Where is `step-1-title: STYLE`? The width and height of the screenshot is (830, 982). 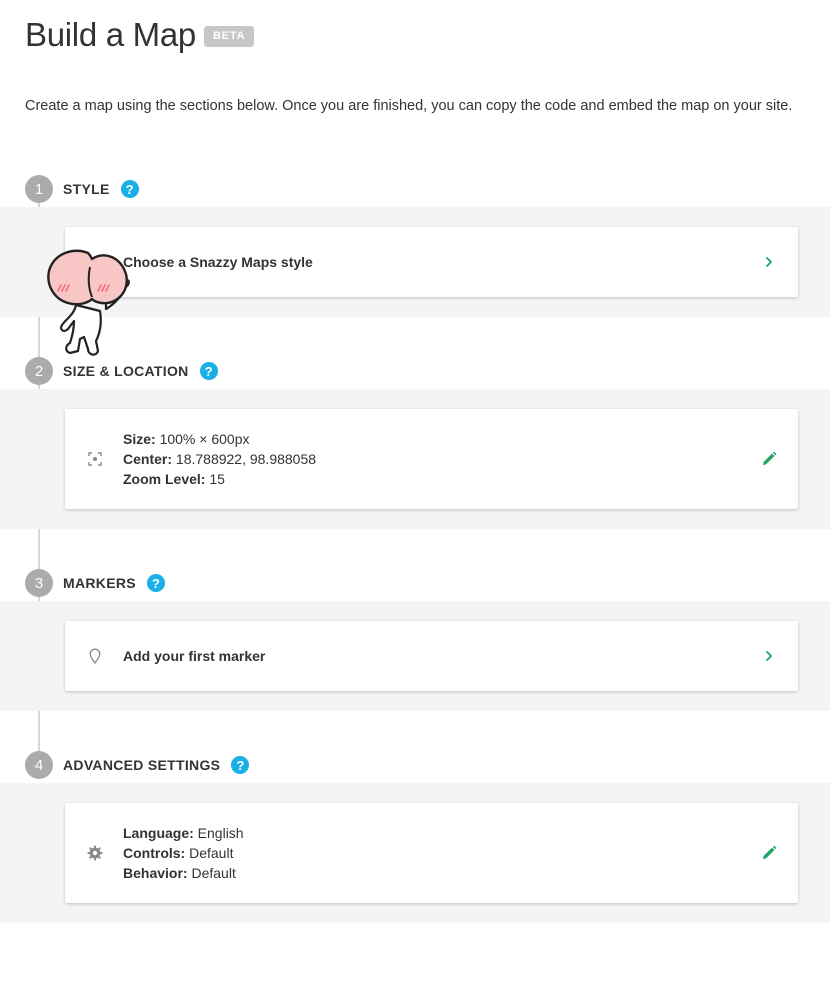
step-1-title: STYLE is located at coordinates (86, 189).